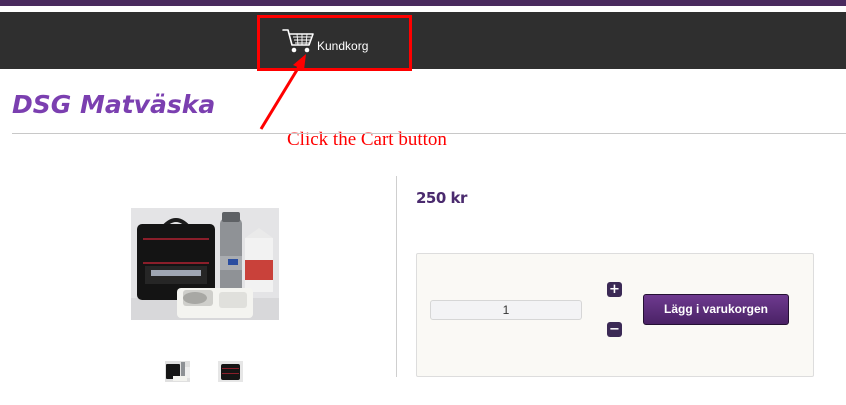  What do you see at coordinates (423, 40) in the screenshot?
I see `top-nav-bar` at bounding box center [423, 40].